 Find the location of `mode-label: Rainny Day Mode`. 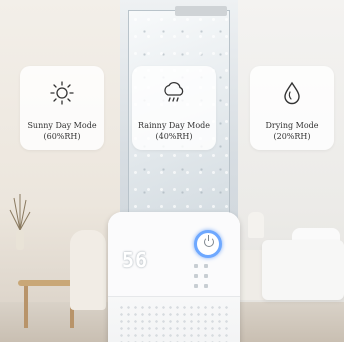

mode-label: Rainny Day Mode is located at coordinates (173, 125).